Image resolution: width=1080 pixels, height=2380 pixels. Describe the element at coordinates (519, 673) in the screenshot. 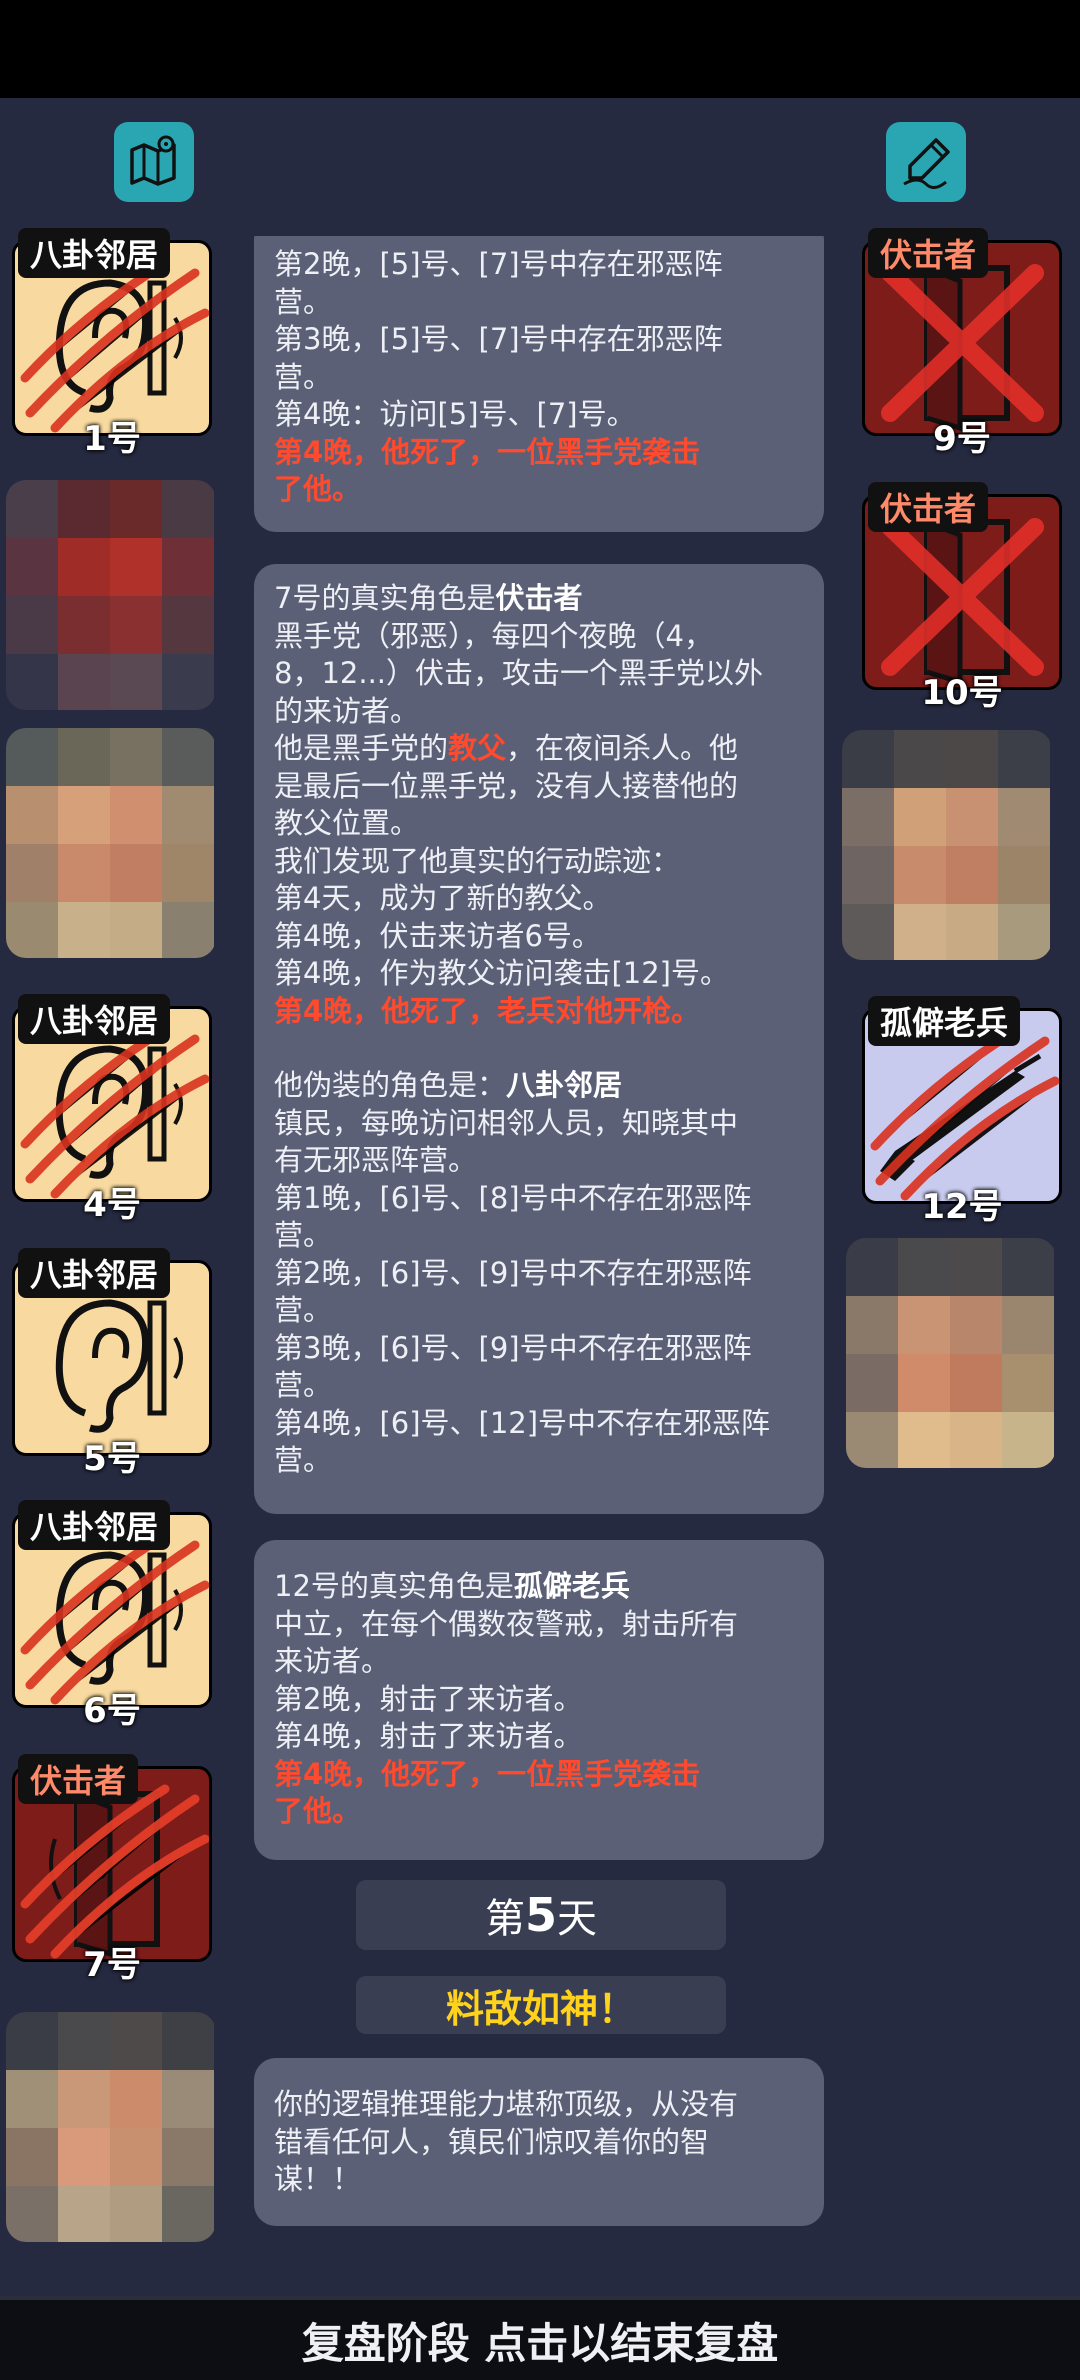

I see `log-line: 8，12...）伏击，攻击一个黑手党以外` at that location.